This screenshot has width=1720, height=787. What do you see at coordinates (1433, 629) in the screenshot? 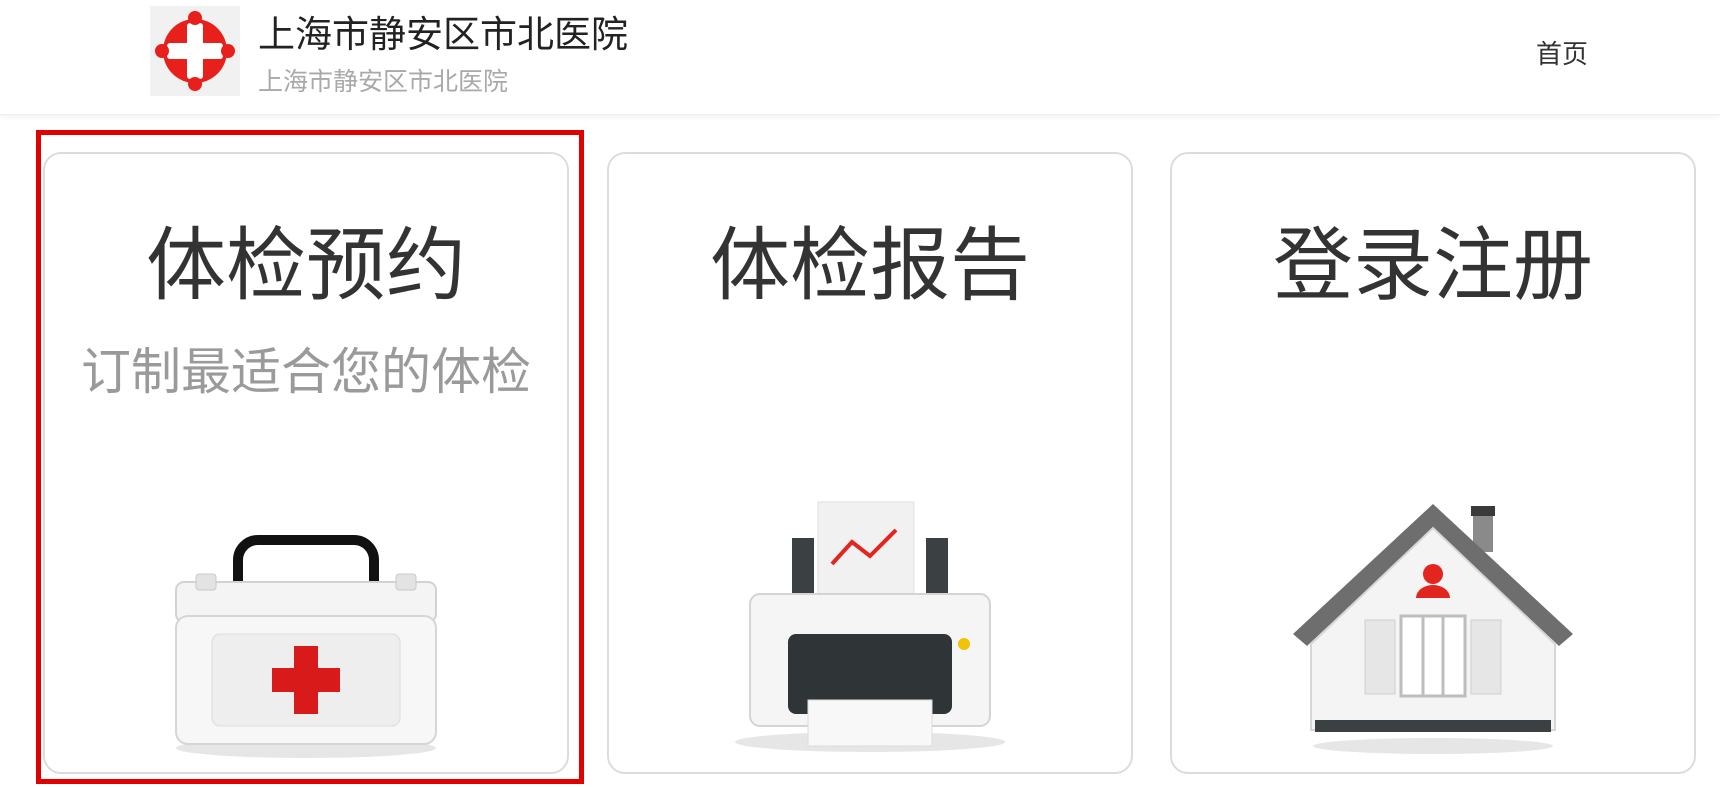
I see `house-user-icon` at bounding box center [1433, 629].